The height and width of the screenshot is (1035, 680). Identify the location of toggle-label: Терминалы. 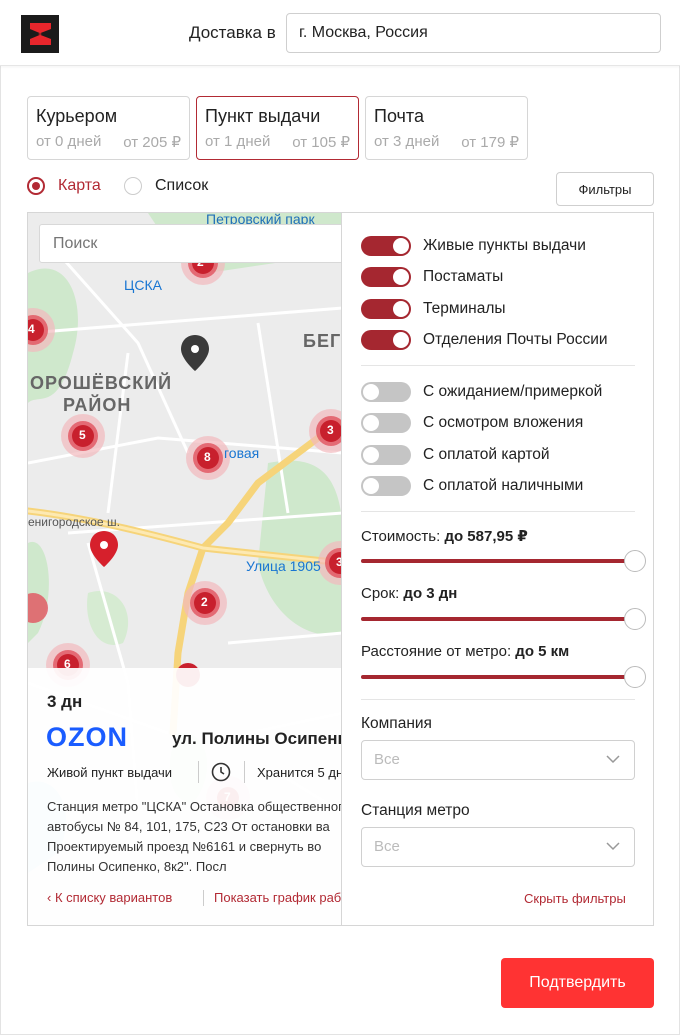
(464, 308).